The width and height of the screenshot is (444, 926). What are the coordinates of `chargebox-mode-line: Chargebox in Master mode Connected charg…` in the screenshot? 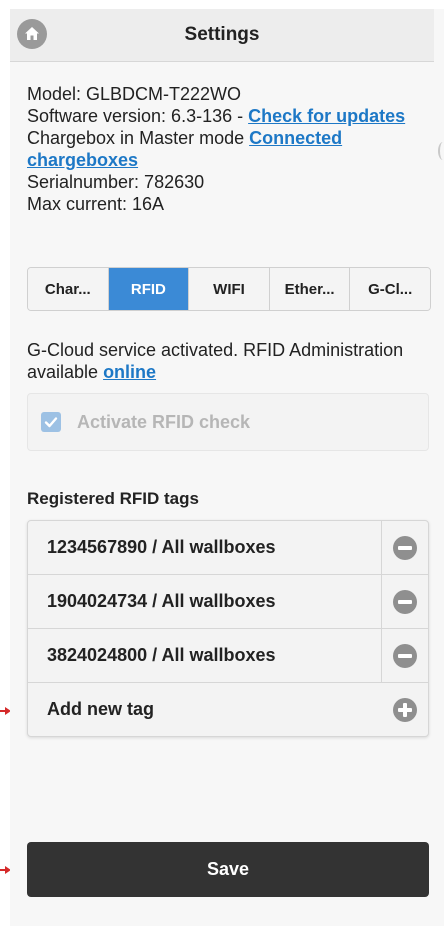 It's located at (232, 149).